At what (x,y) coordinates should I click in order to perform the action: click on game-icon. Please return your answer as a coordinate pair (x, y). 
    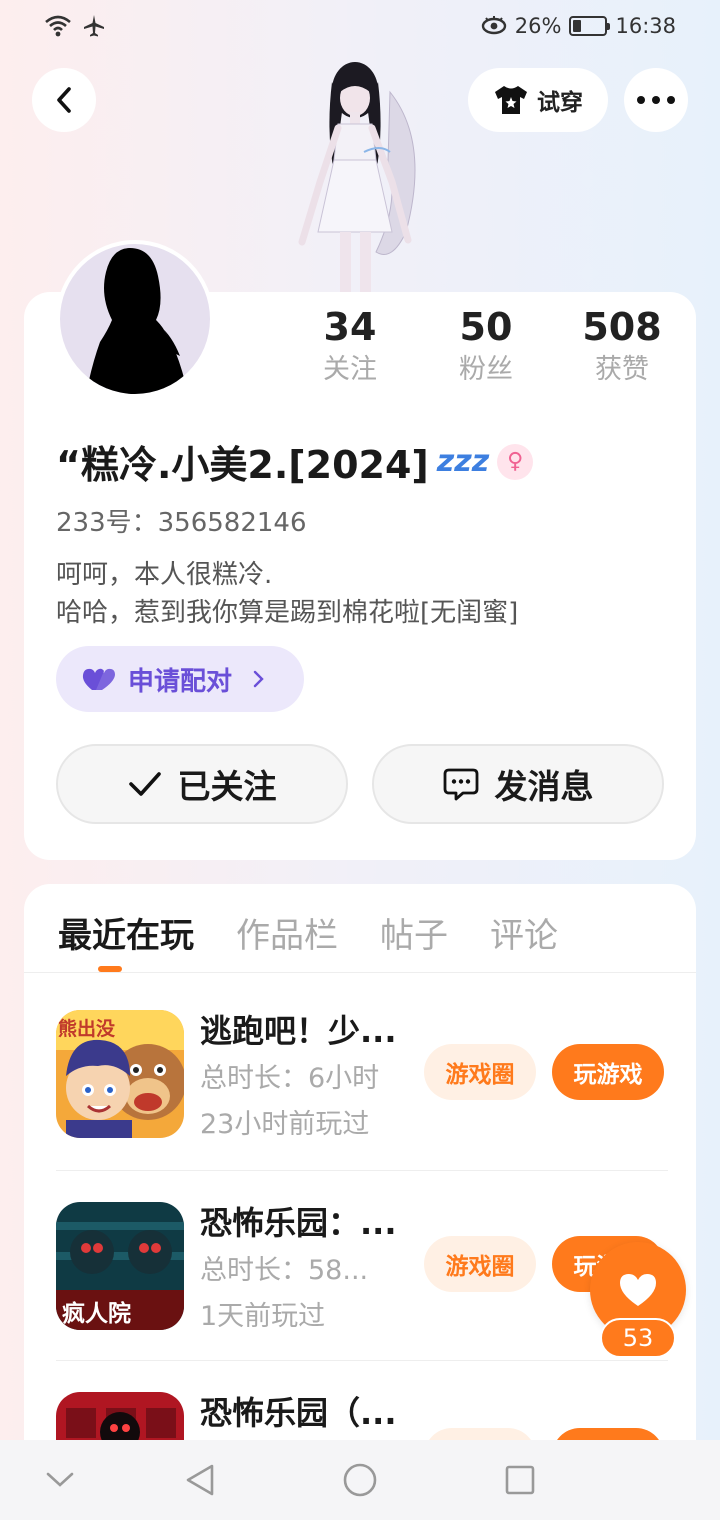
    Looking at the image, I should click on (120, 1416).